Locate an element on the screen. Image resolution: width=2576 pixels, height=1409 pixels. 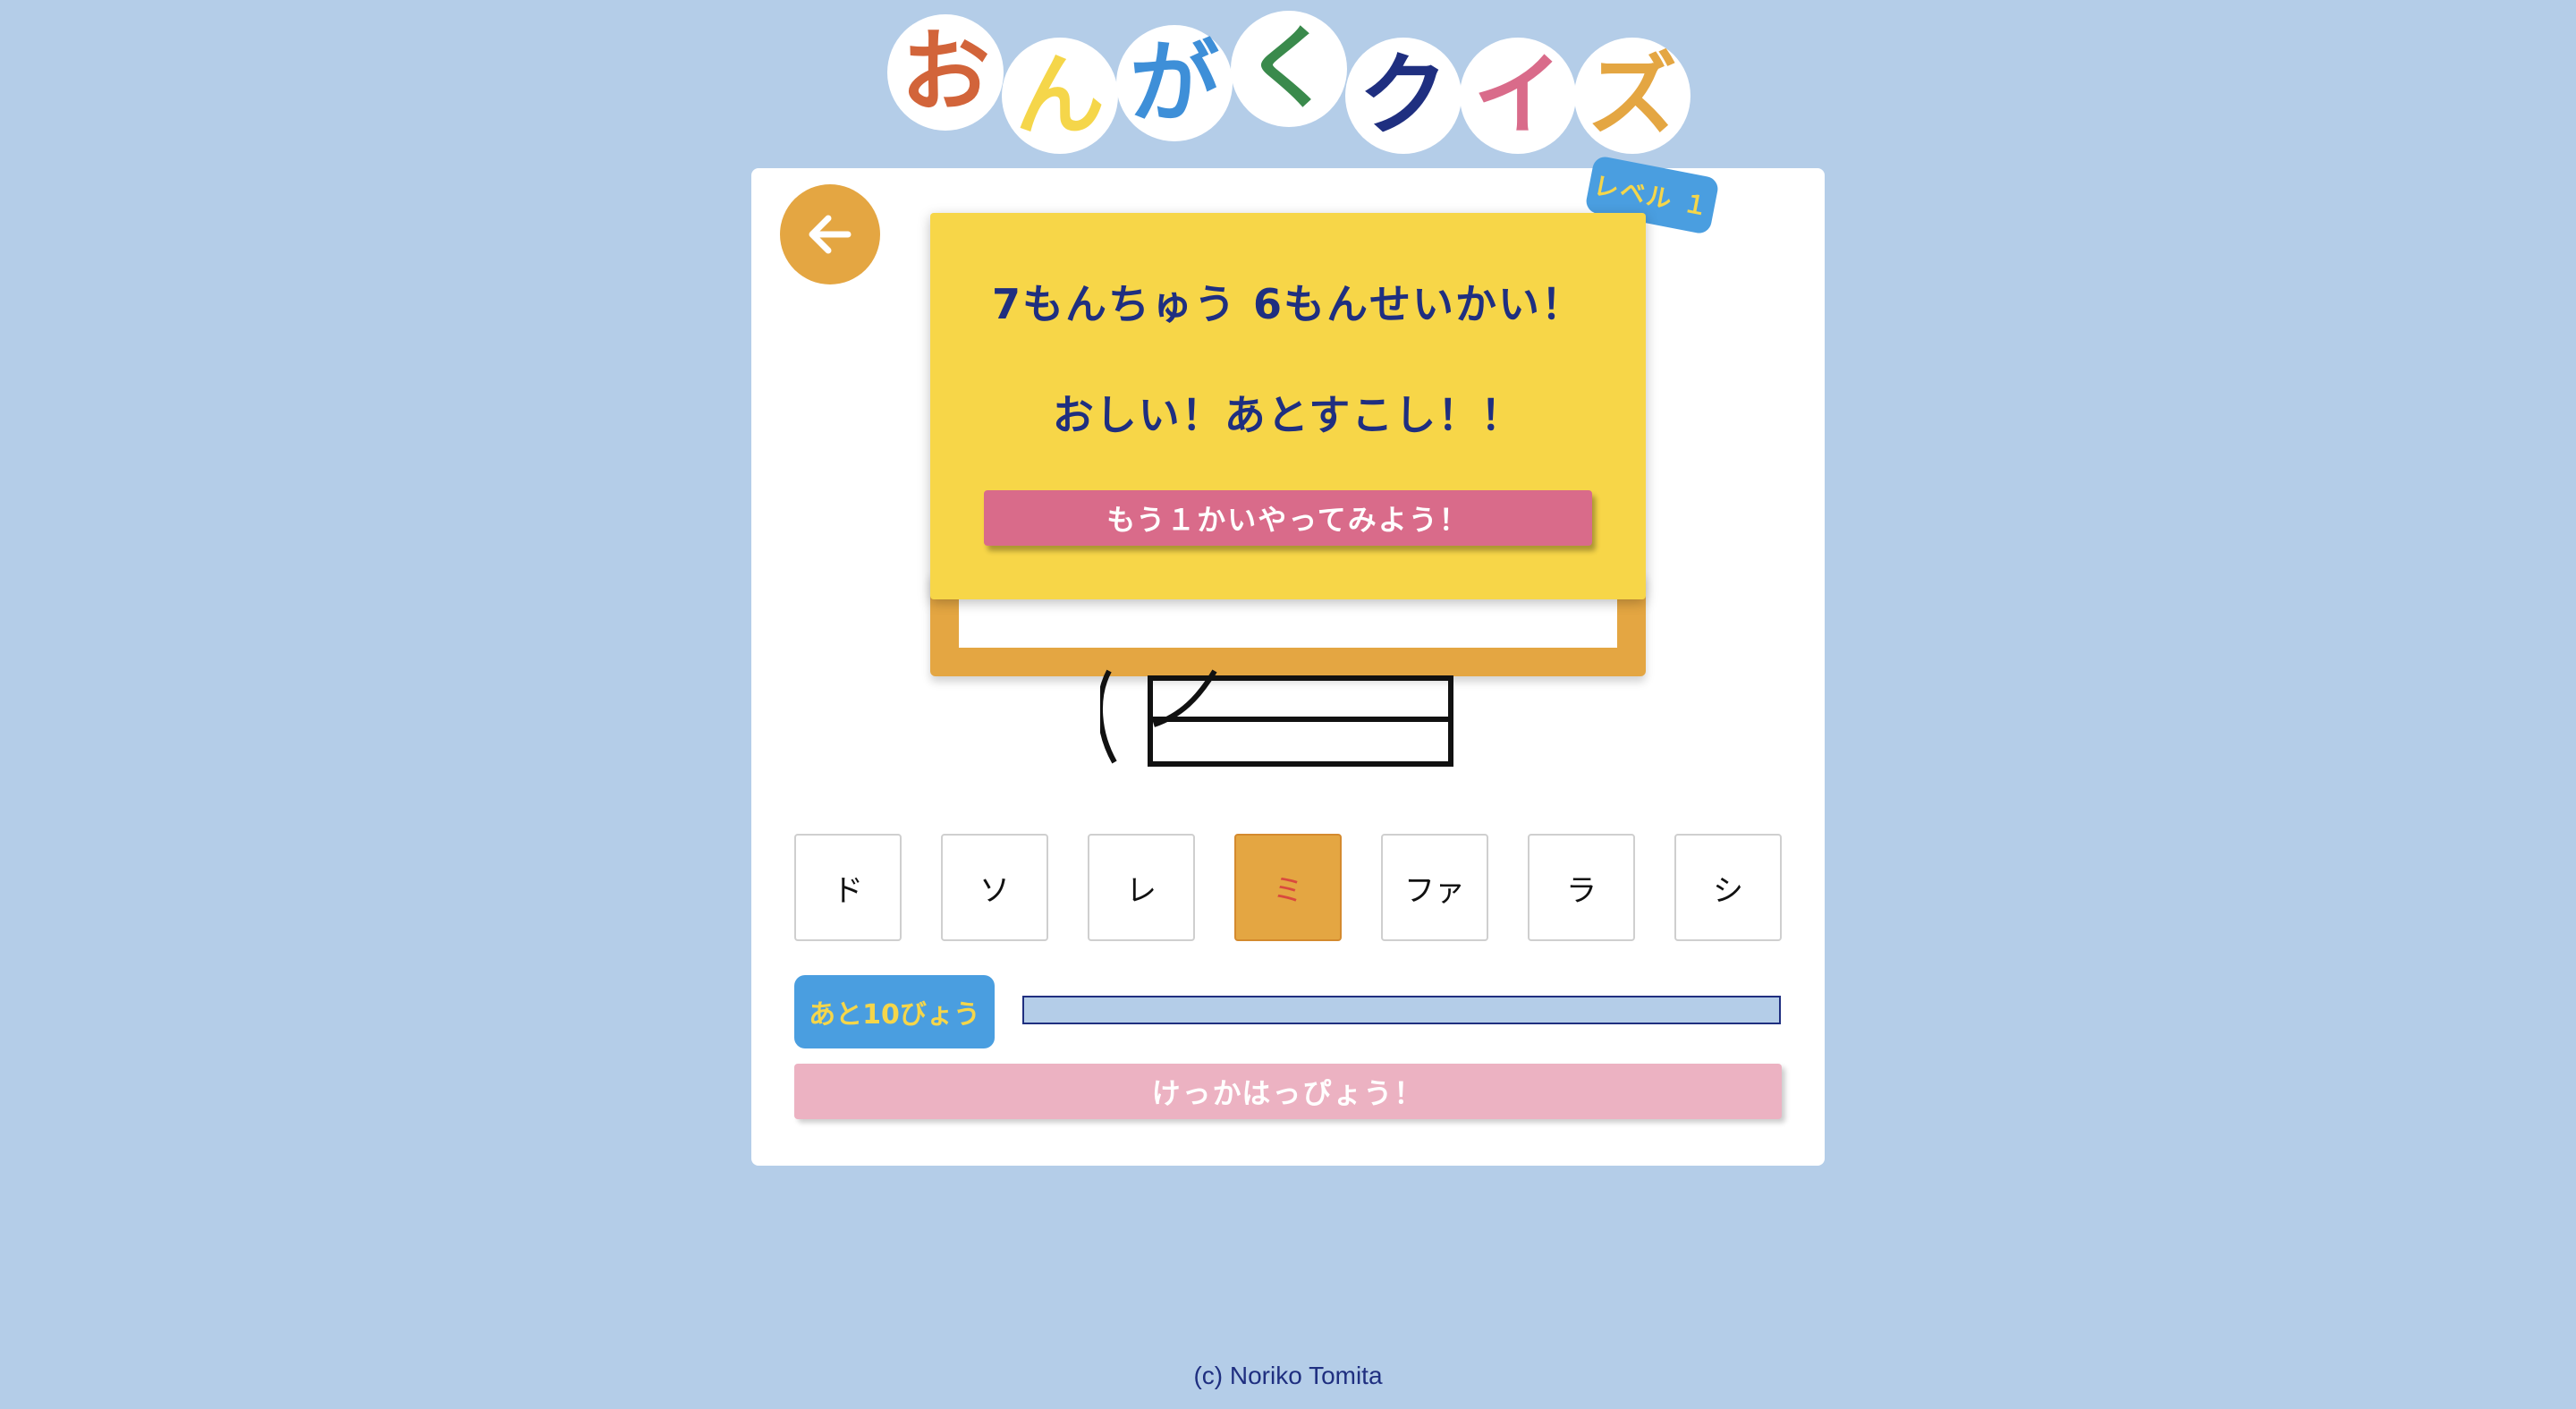
answer-label: シ is located at coordinates (1728, 891).